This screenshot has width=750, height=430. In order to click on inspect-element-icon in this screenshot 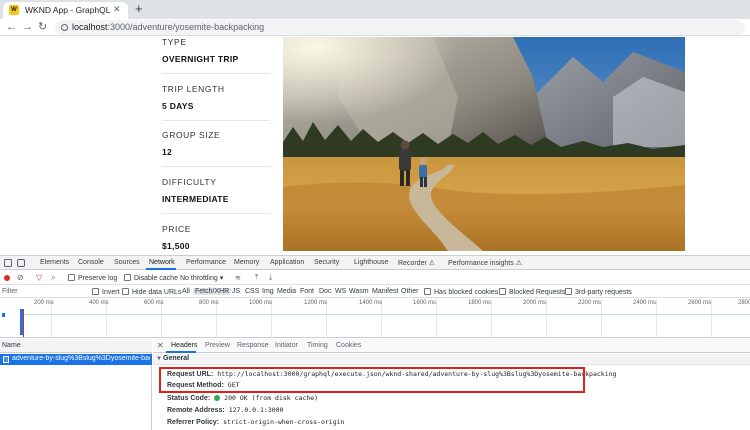, I will do `click(8, 263)`.